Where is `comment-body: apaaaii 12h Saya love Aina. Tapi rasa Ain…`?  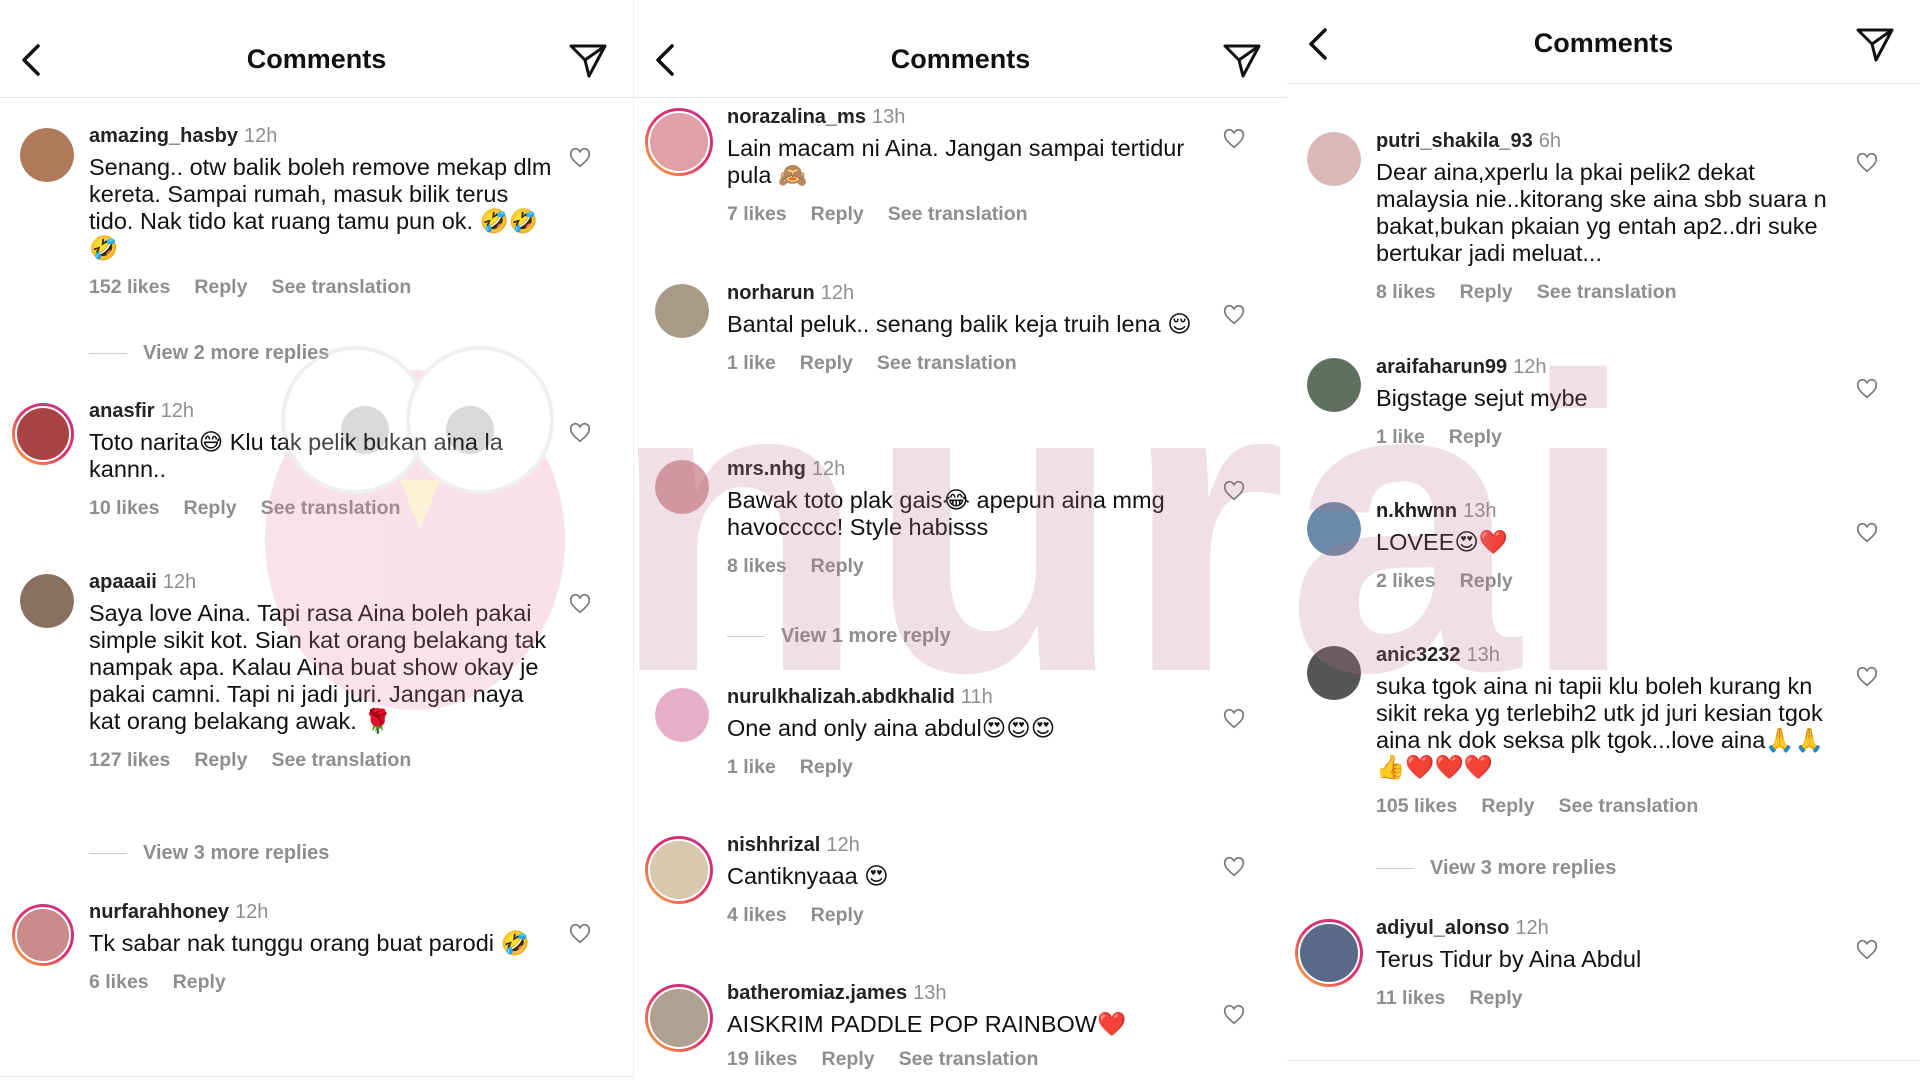 comment-body: apaaaii 12h Saya love Aina. Tapi rasa Ain… is located at coordinates (321, 671).